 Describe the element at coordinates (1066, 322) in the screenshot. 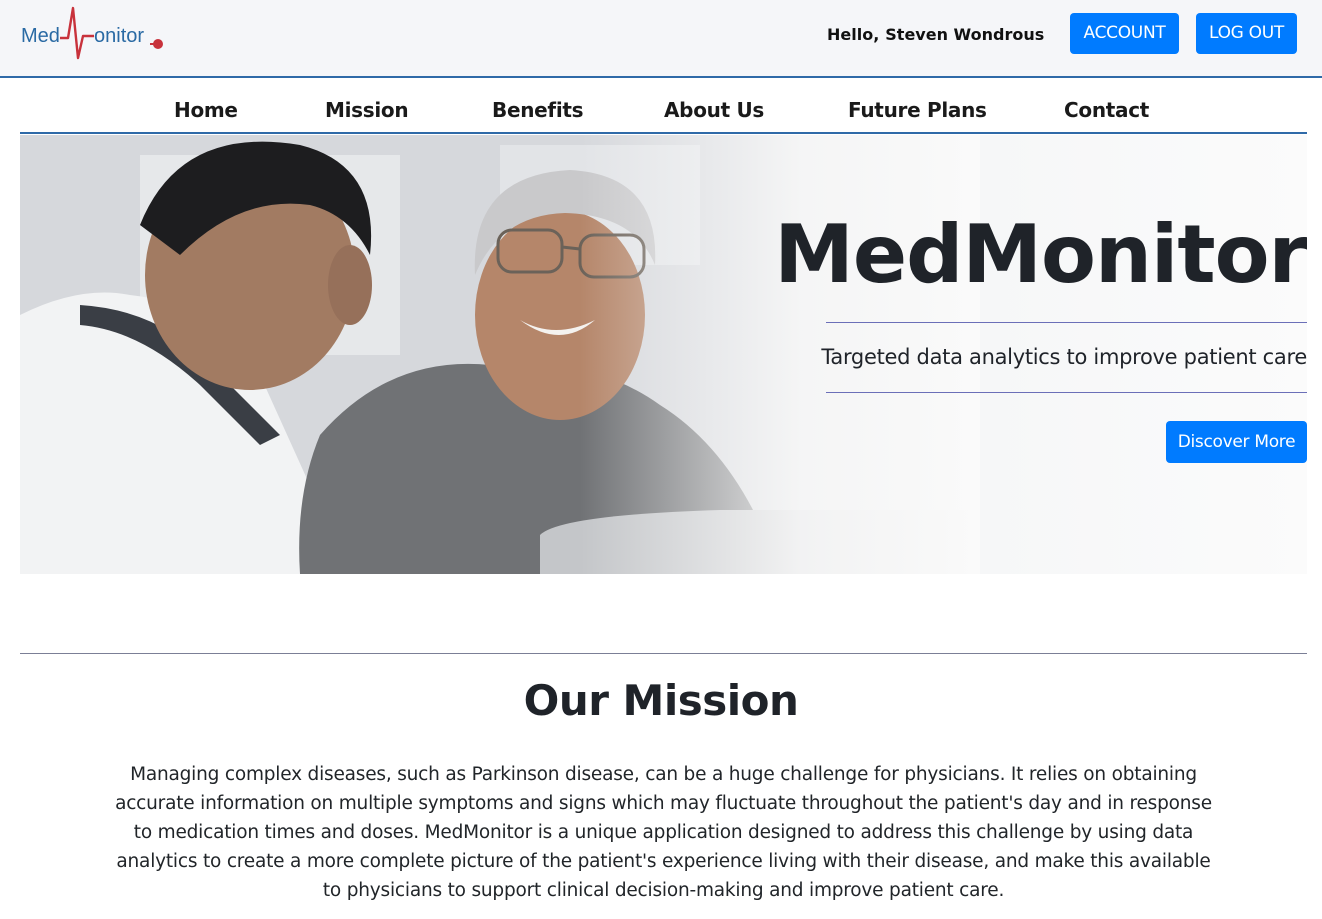

I see `hero-divider-top` at that location.